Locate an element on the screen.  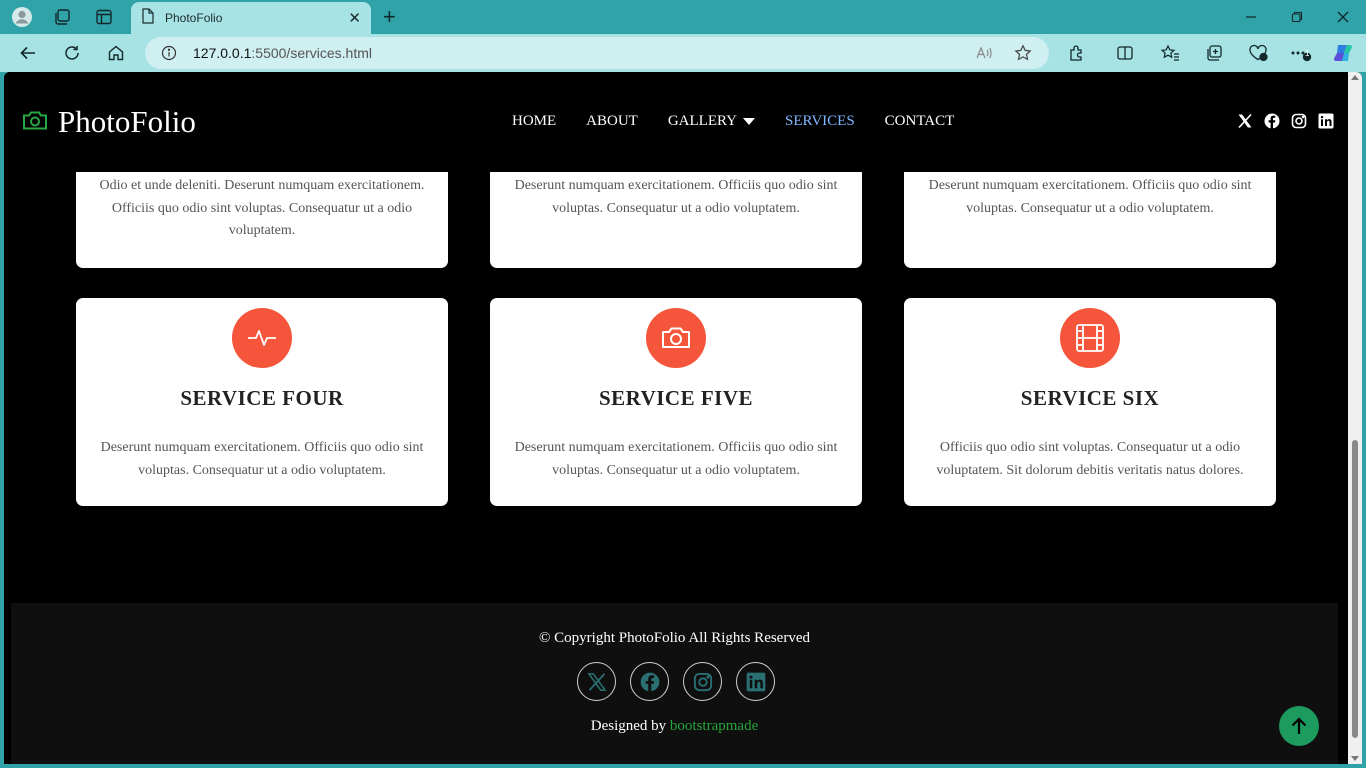
main-menu: HOME ABOUT GALLERY SERVICES CONTACT is located at coordinates (748, 121).